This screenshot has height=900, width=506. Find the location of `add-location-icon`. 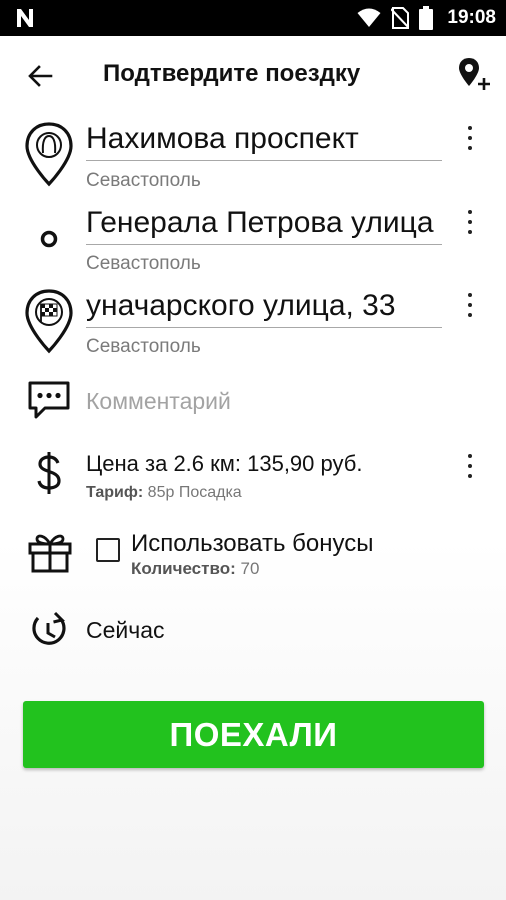

add-location-icon is located at coordinates (474, 74).